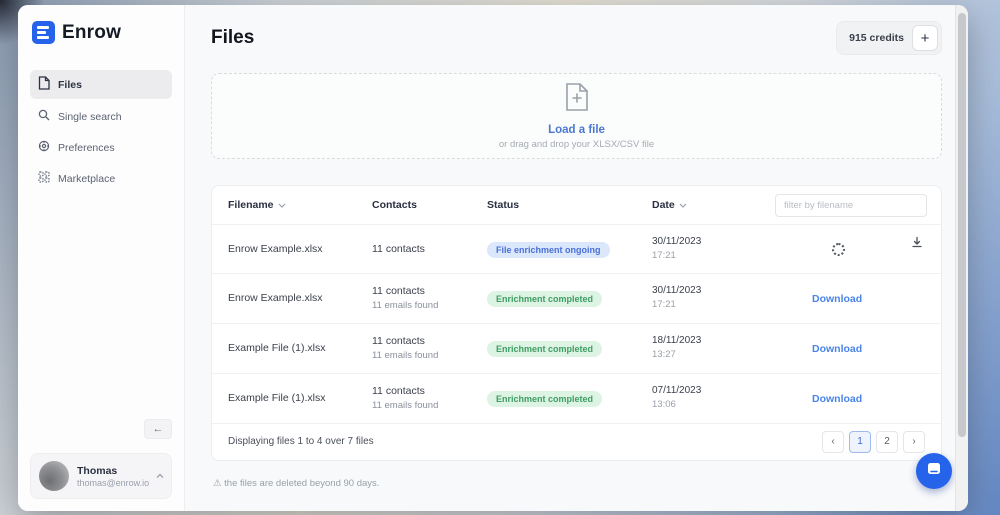 This screenshot has height=515, width=1000. Describe the element at coordinates (87, 178) in the screenshot. I see `sidebar-item-label: Marketplace` at that location.